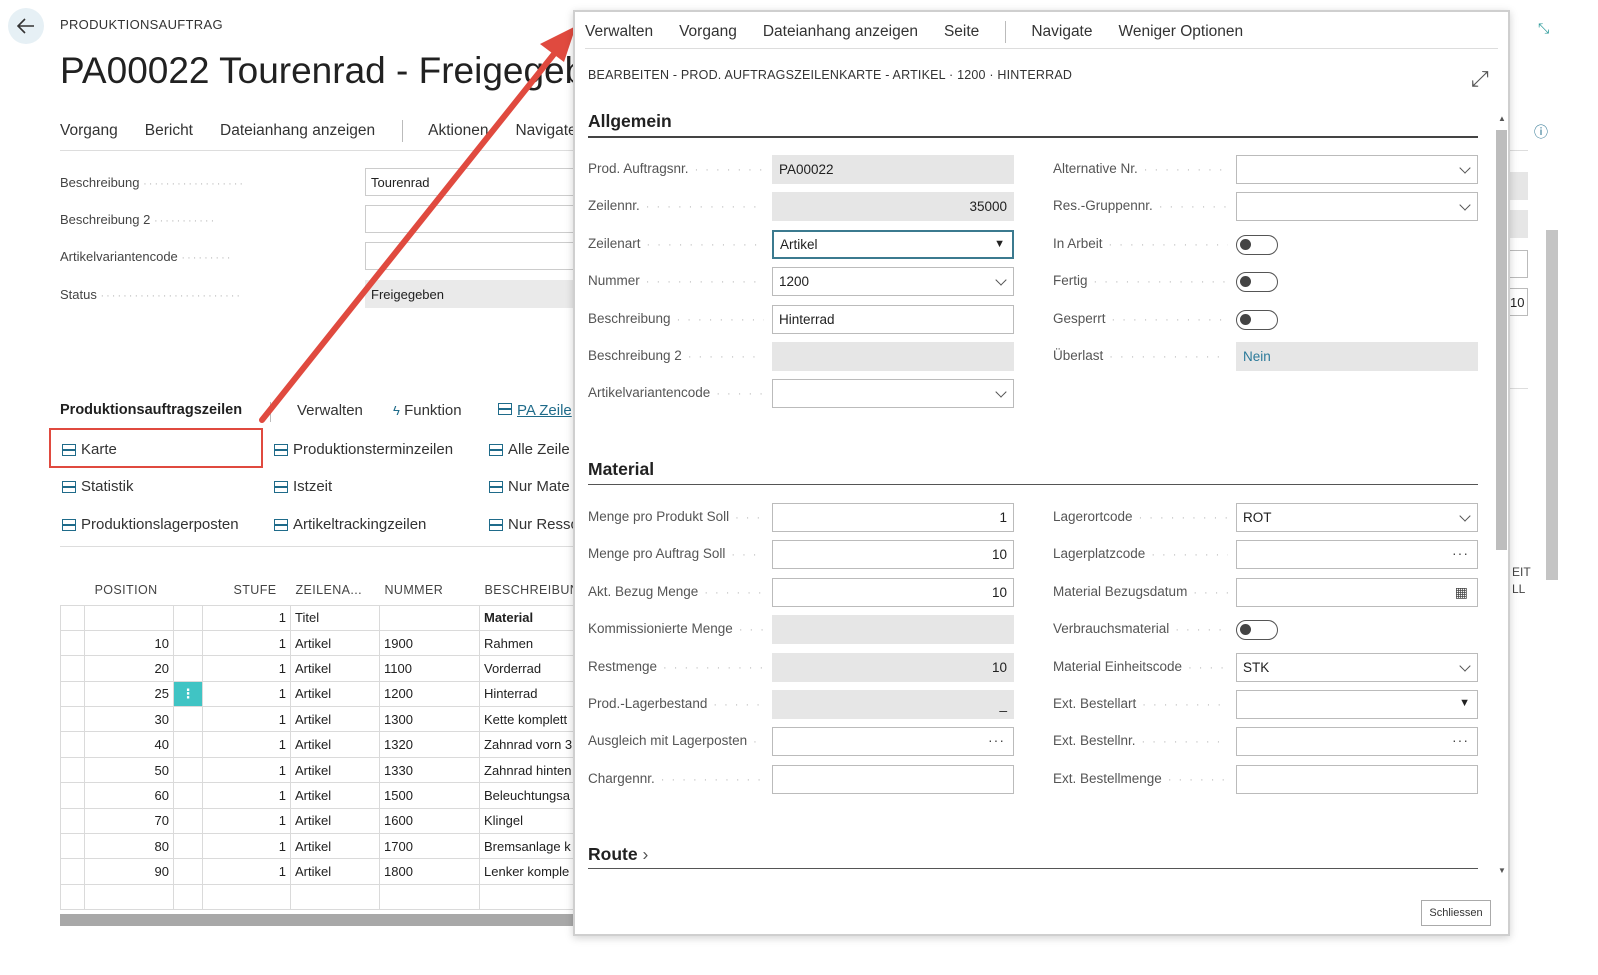 The image size is (1598, 975). What do you see at coordinates (893, 555) in the screenshot?
I see `menge-pro-auftrag-soll-input: 10` at bounding box center [893, 555].